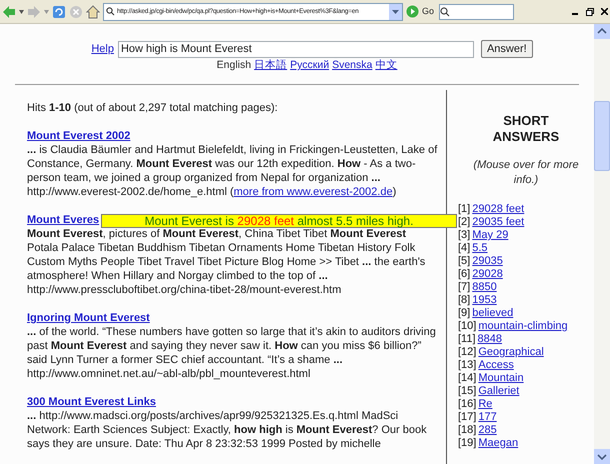 This screenshot has height=464, width=610. Describe the element at coordinates (386, 65) in the screenshot. I see `language-link: 中文` at that location.